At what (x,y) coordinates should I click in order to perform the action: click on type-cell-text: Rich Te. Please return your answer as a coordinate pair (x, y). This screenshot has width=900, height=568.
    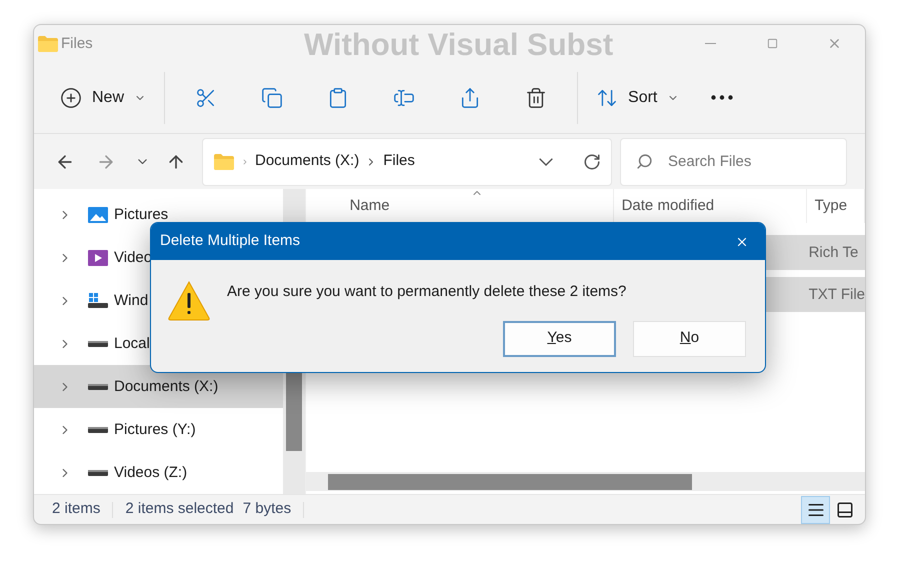
    Looking at the image, I should click on (833, 252).